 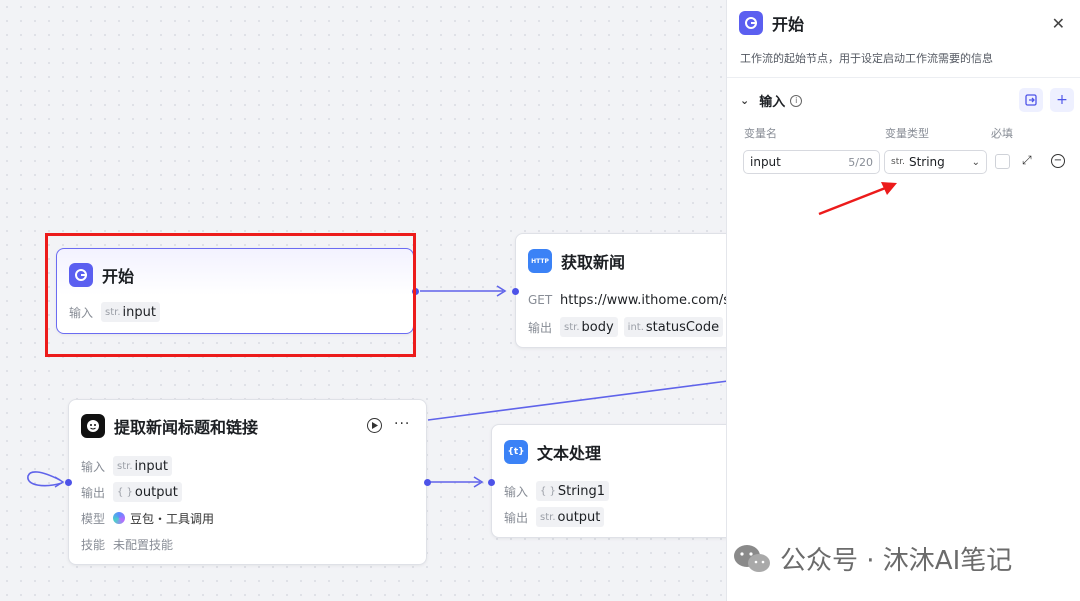 What do you see at coordinates (656, 300) in the screenshot?
I see `url-text: https://www.ithome.com/sear` at bounding box center [656, 300].